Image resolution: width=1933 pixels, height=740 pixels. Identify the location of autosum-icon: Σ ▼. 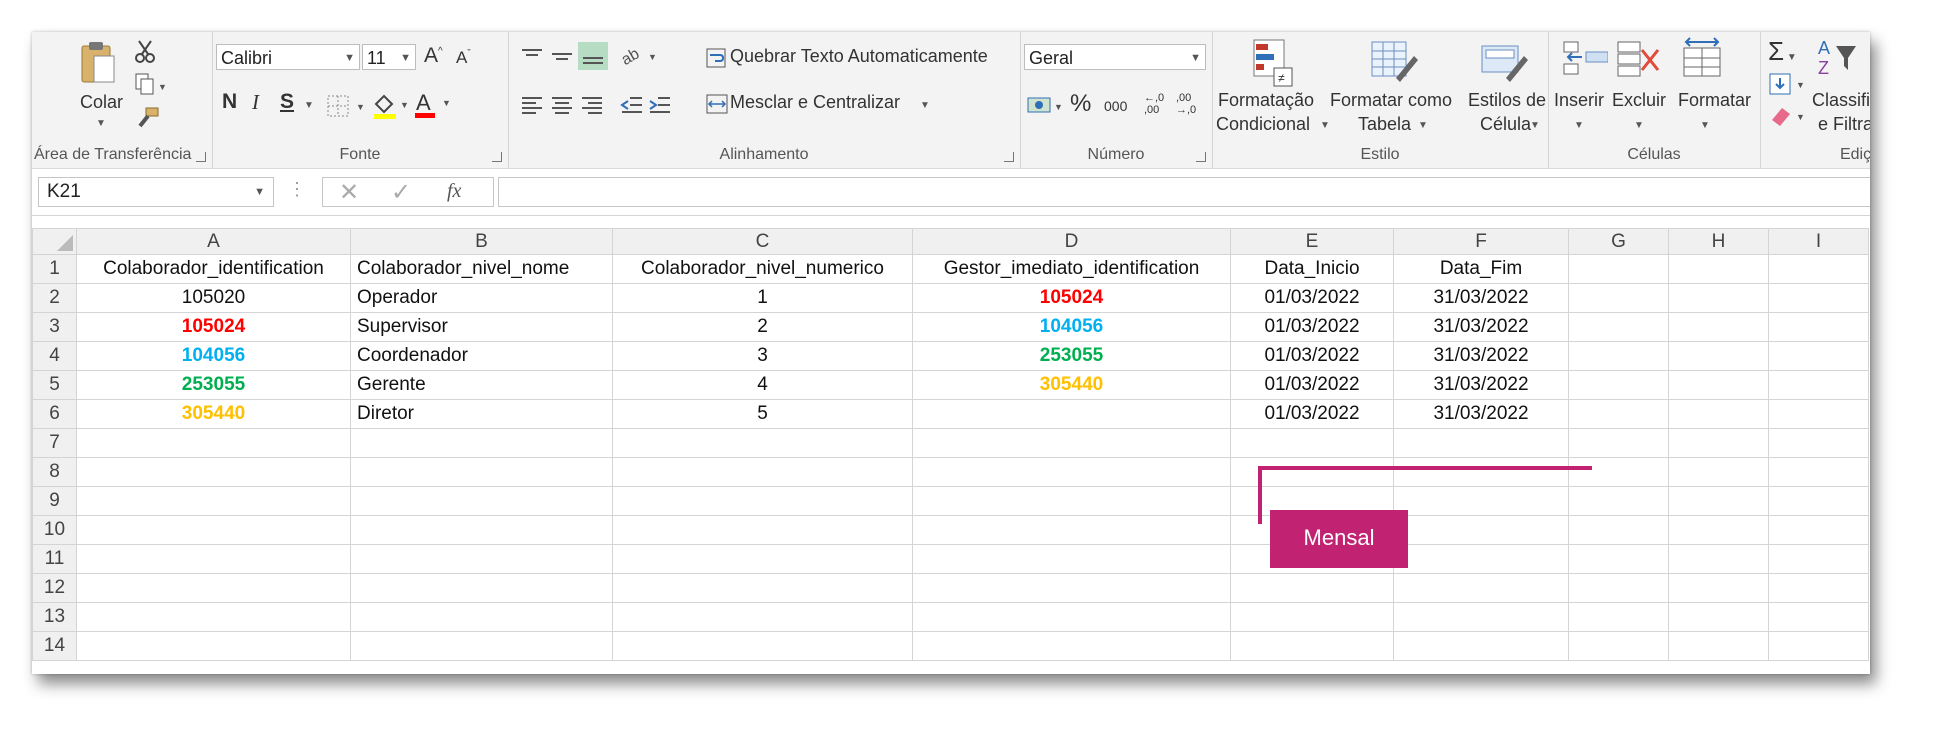
(1782, 51).